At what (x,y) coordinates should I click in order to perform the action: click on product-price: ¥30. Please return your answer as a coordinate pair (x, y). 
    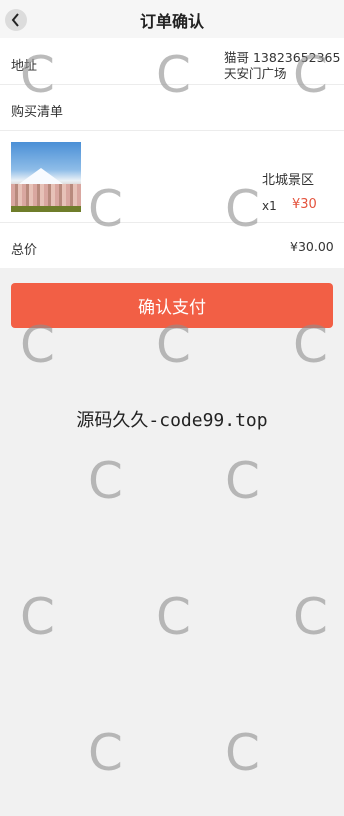
    Looking at the image, I should click on (304, 204).